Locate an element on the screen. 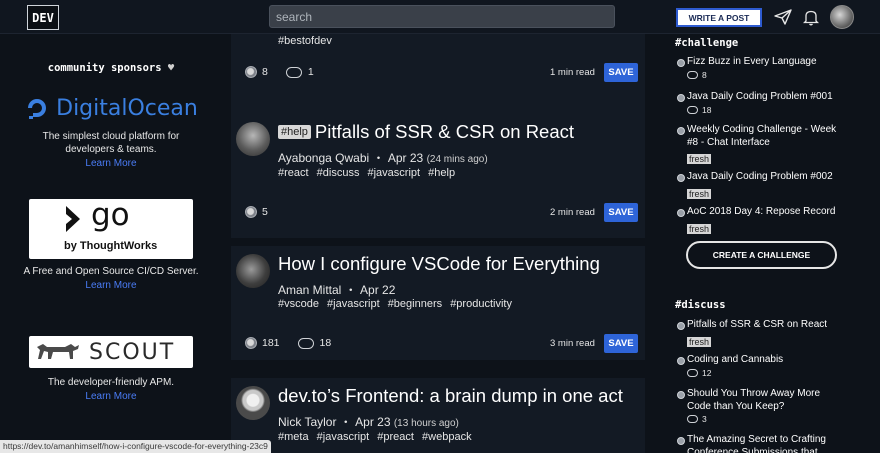 The height and width of the screenshot is (453, 880). sponsor-description: A Free and Open Source CI/CD Server. is located at coordinates (111, 271).